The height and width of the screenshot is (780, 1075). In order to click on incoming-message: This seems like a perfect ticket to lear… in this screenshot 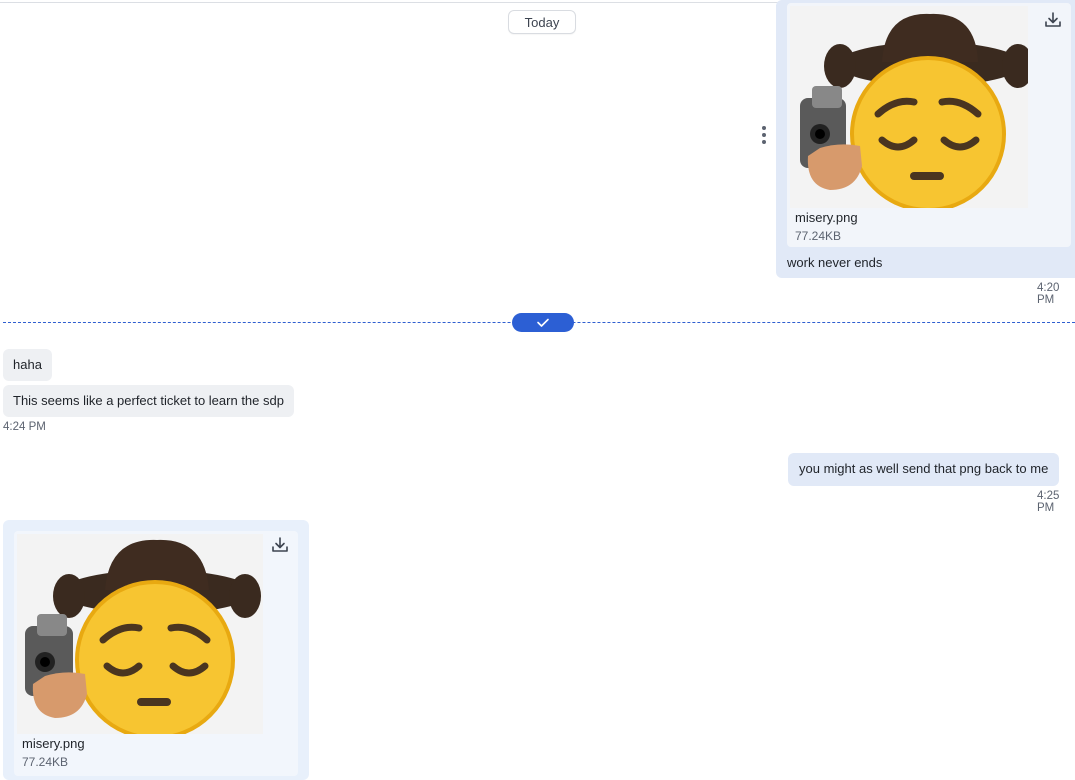, I will do `click(148, 401)`.